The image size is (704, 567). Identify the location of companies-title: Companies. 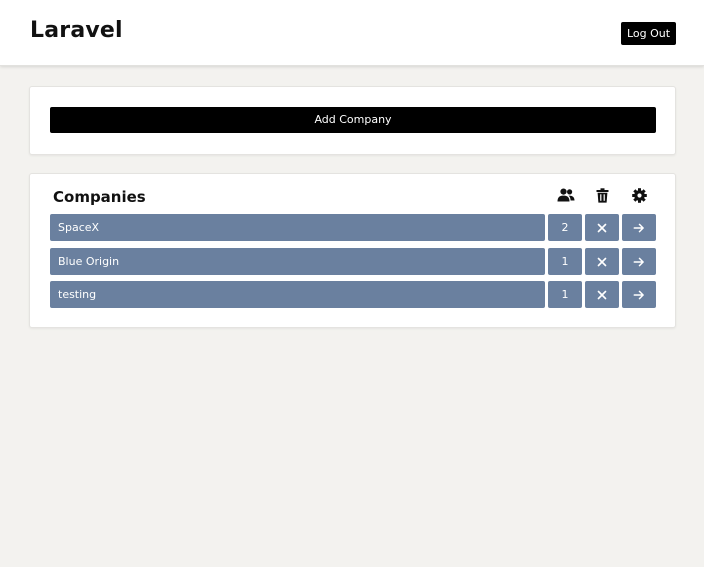
(99, 197).